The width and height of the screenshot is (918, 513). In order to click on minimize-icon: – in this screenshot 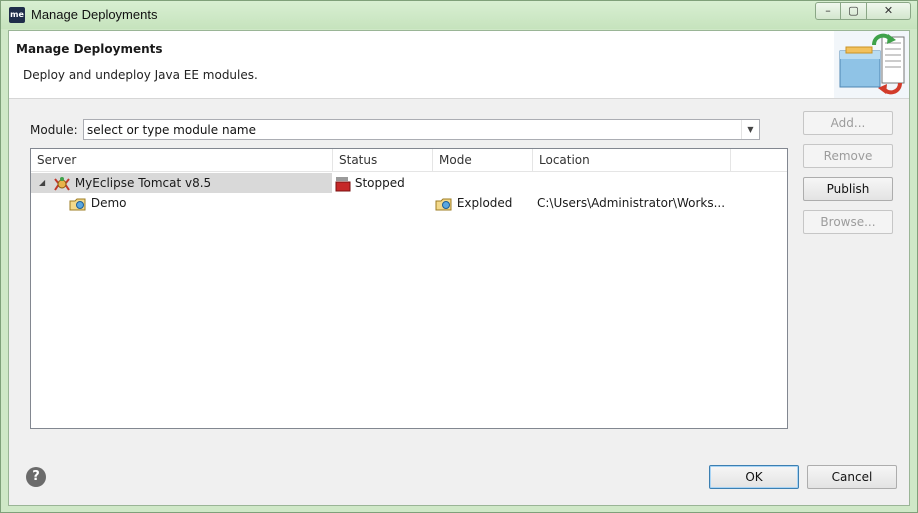, I will do `click(828, 10)`.